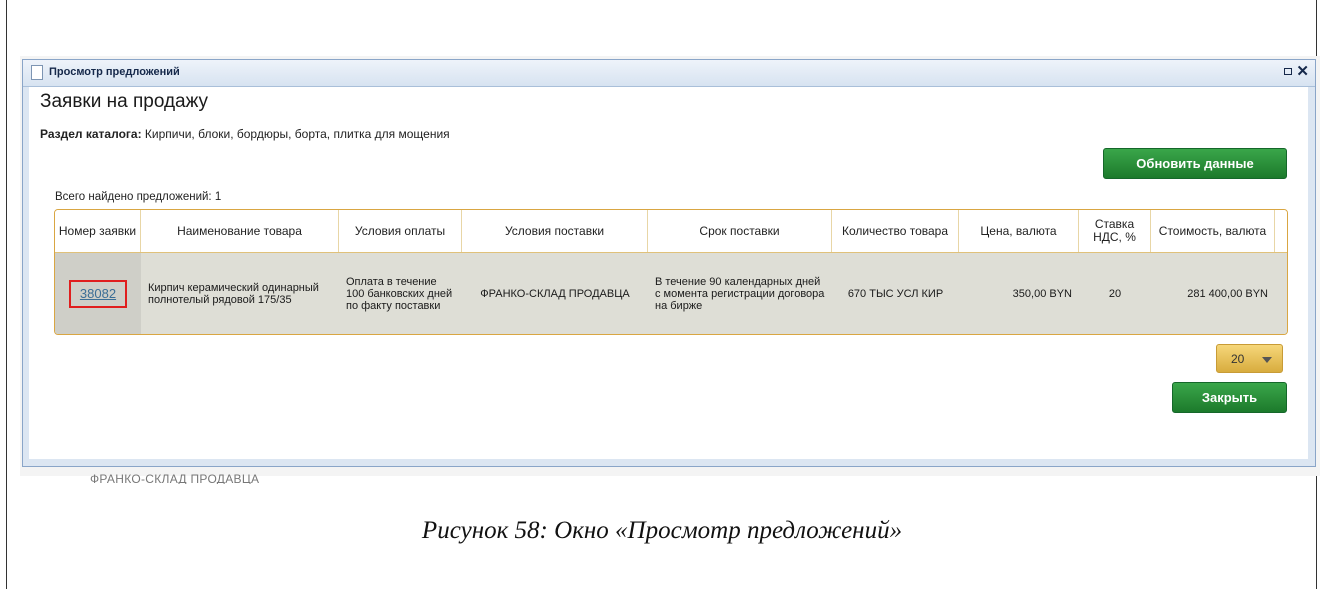  I want to click on vat-cell: 20, so click(1115, 294).